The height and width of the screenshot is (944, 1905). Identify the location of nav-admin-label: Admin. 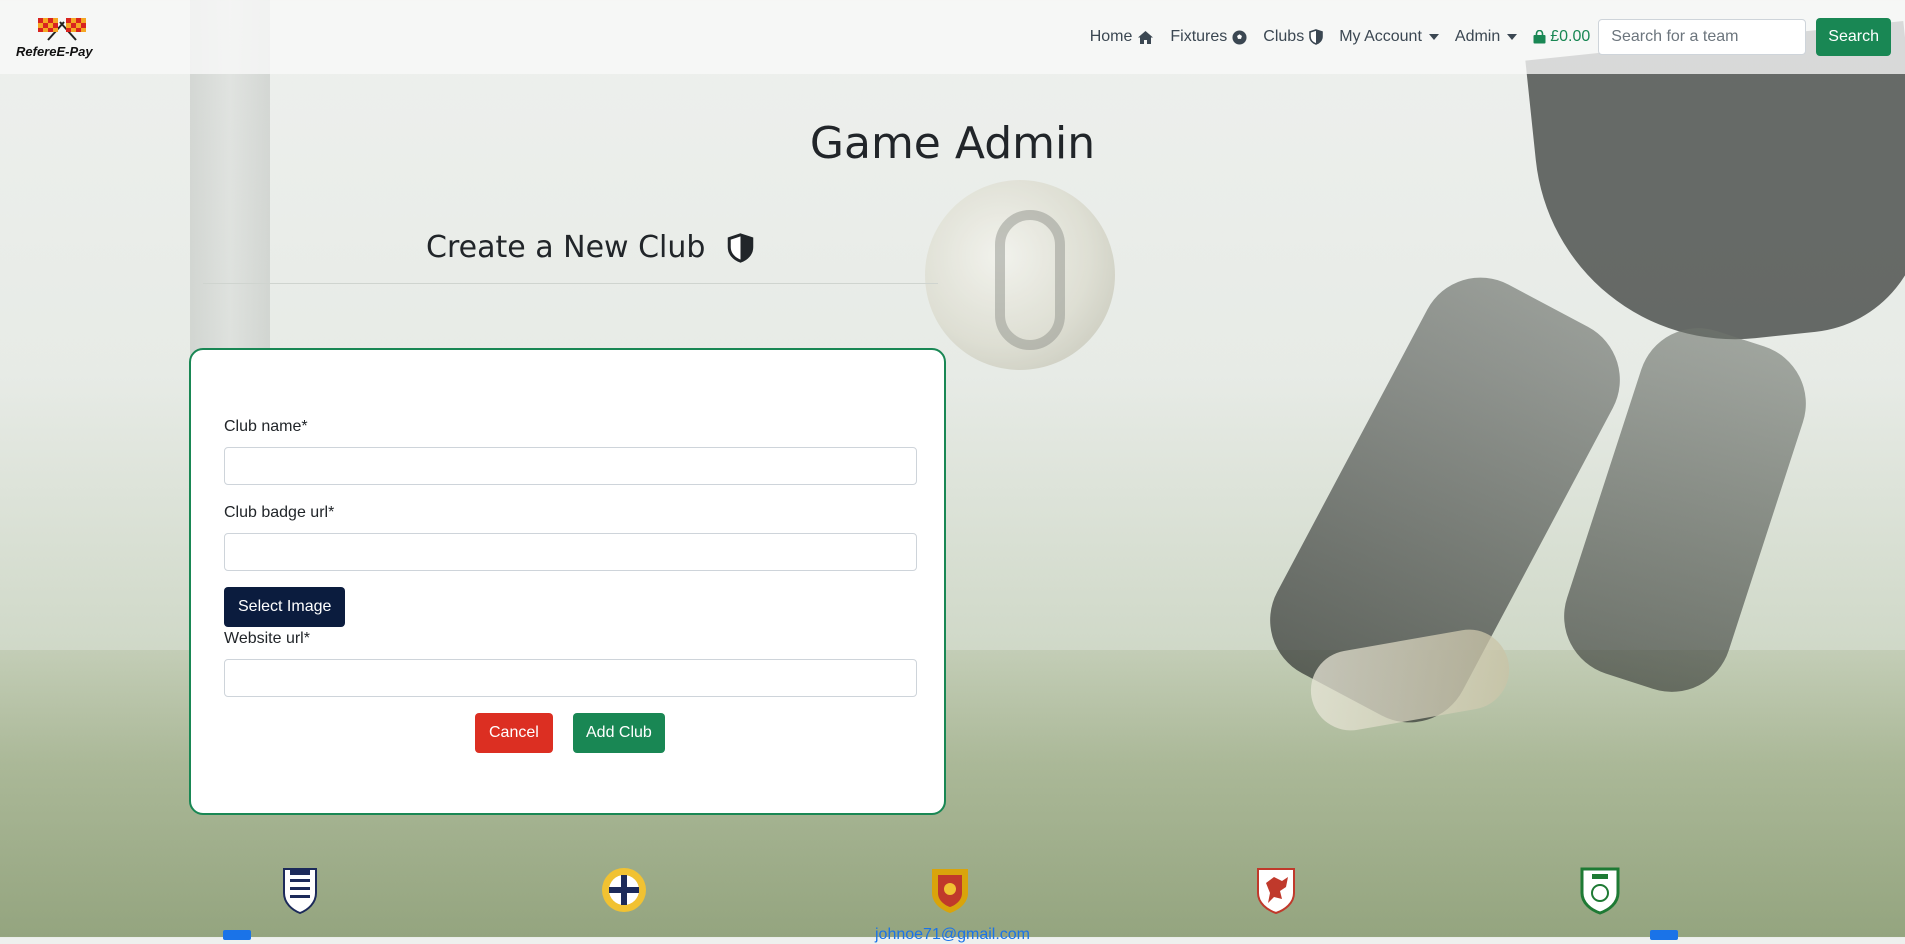
(1477, 36).